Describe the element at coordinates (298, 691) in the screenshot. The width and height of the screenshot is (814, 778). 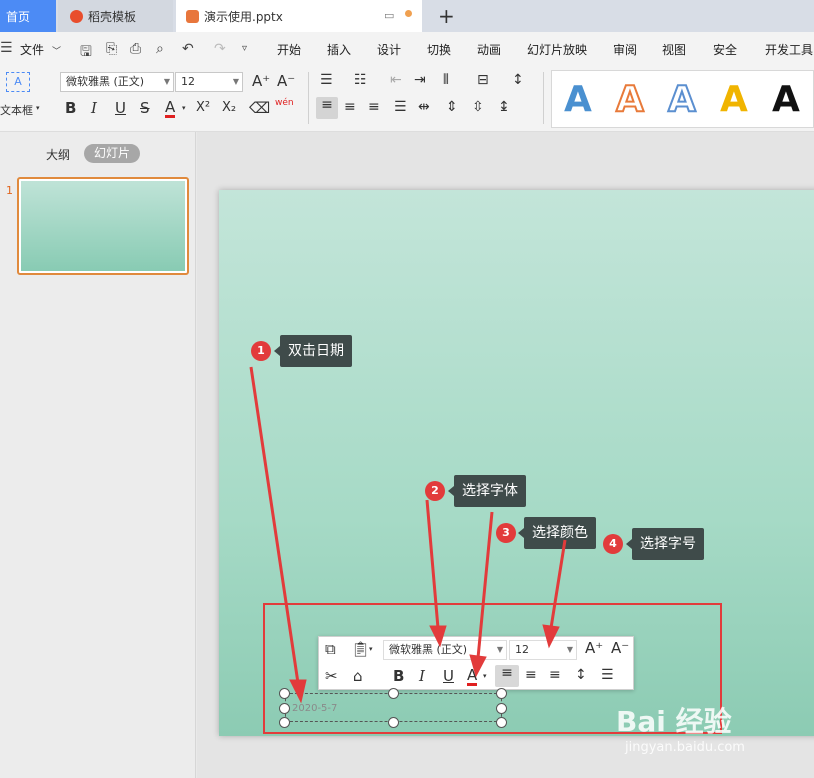
I see `arrow-1-head` at that location.